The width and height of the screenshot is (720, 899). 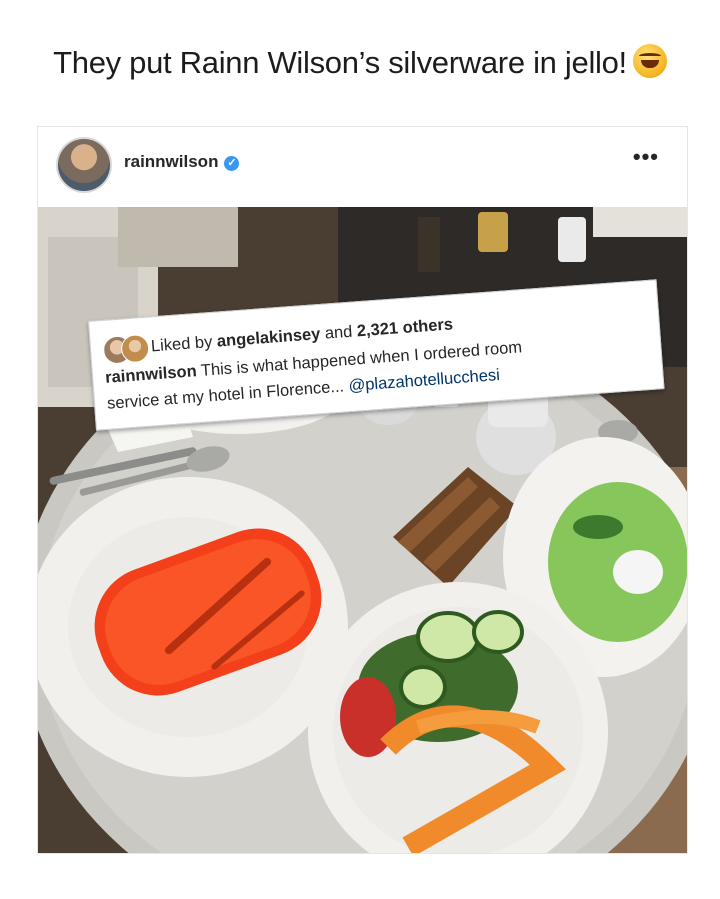 What do you see at coordinates (268, 338) in the screenshot?
I see `first-liker: angelakinsey` at bounding box center [268, 338].